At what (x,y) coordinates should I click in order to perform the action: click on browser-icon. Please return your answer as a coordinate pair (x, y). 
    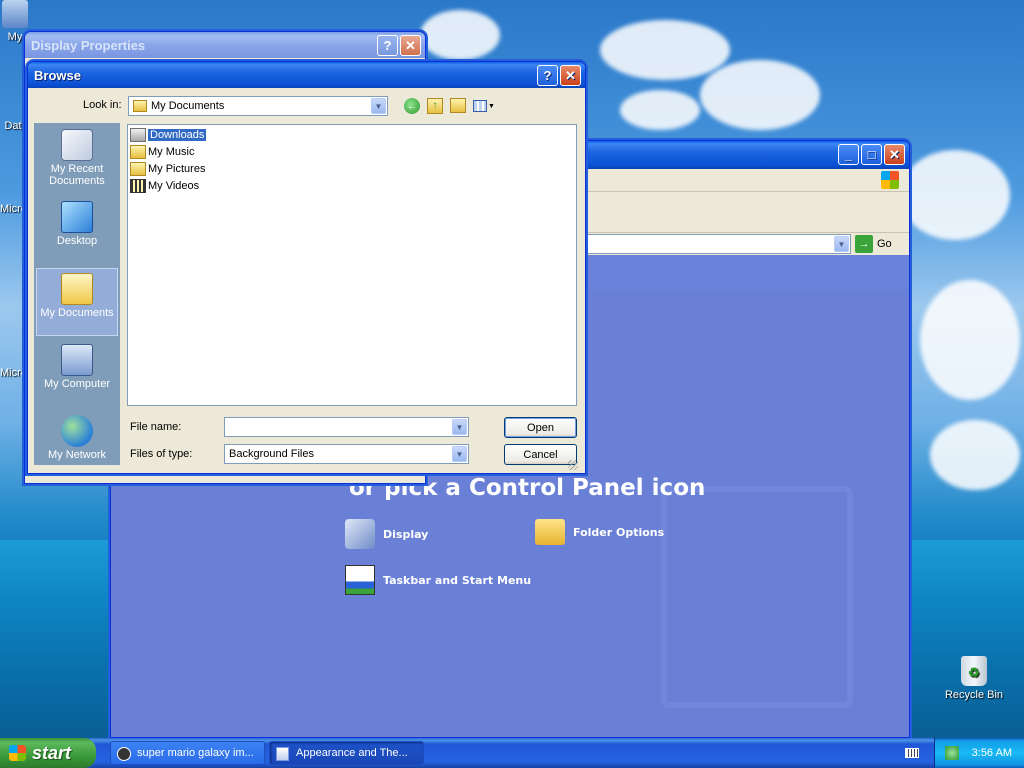
    Looking at the image, I should click on (124, 754).